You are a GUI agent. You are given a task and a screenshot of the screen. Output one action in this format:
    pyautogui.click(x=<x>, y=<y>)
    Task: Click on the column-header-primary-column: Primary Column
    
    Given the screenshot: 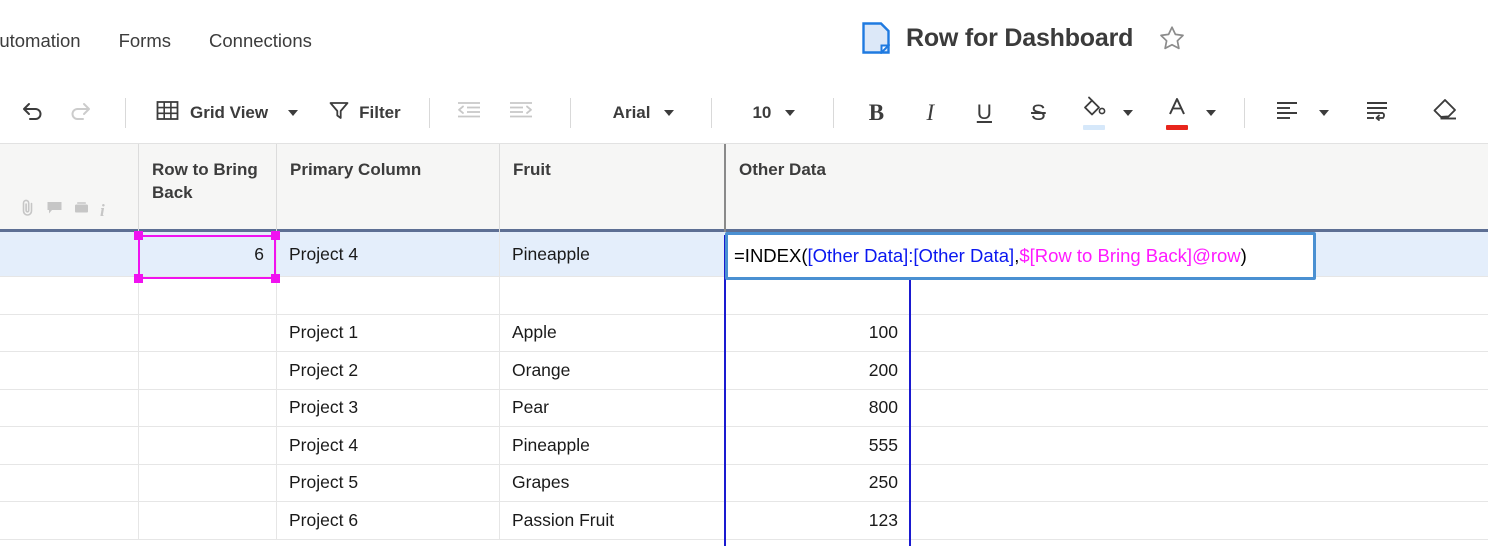 What is the action you would take?
    pyautogui.click(x=387, y=188)
    